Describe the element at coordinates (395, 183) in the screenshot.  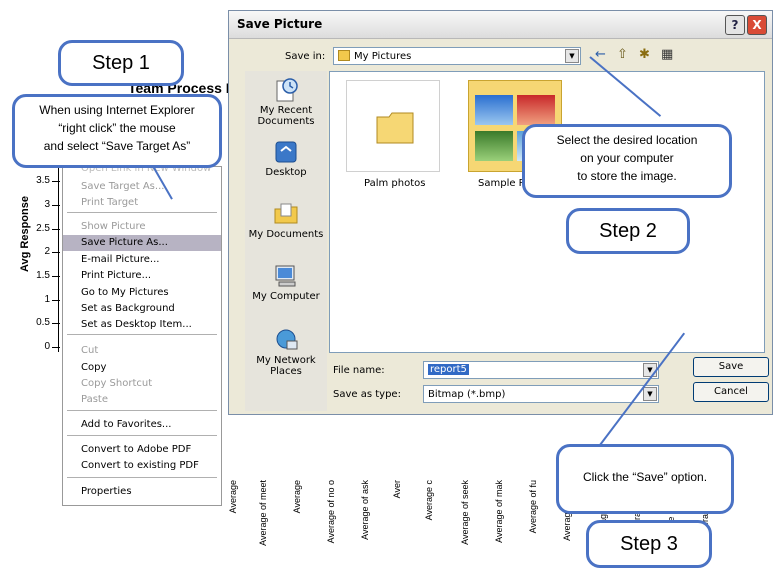
I see `file-label: Palm photos` at that location.